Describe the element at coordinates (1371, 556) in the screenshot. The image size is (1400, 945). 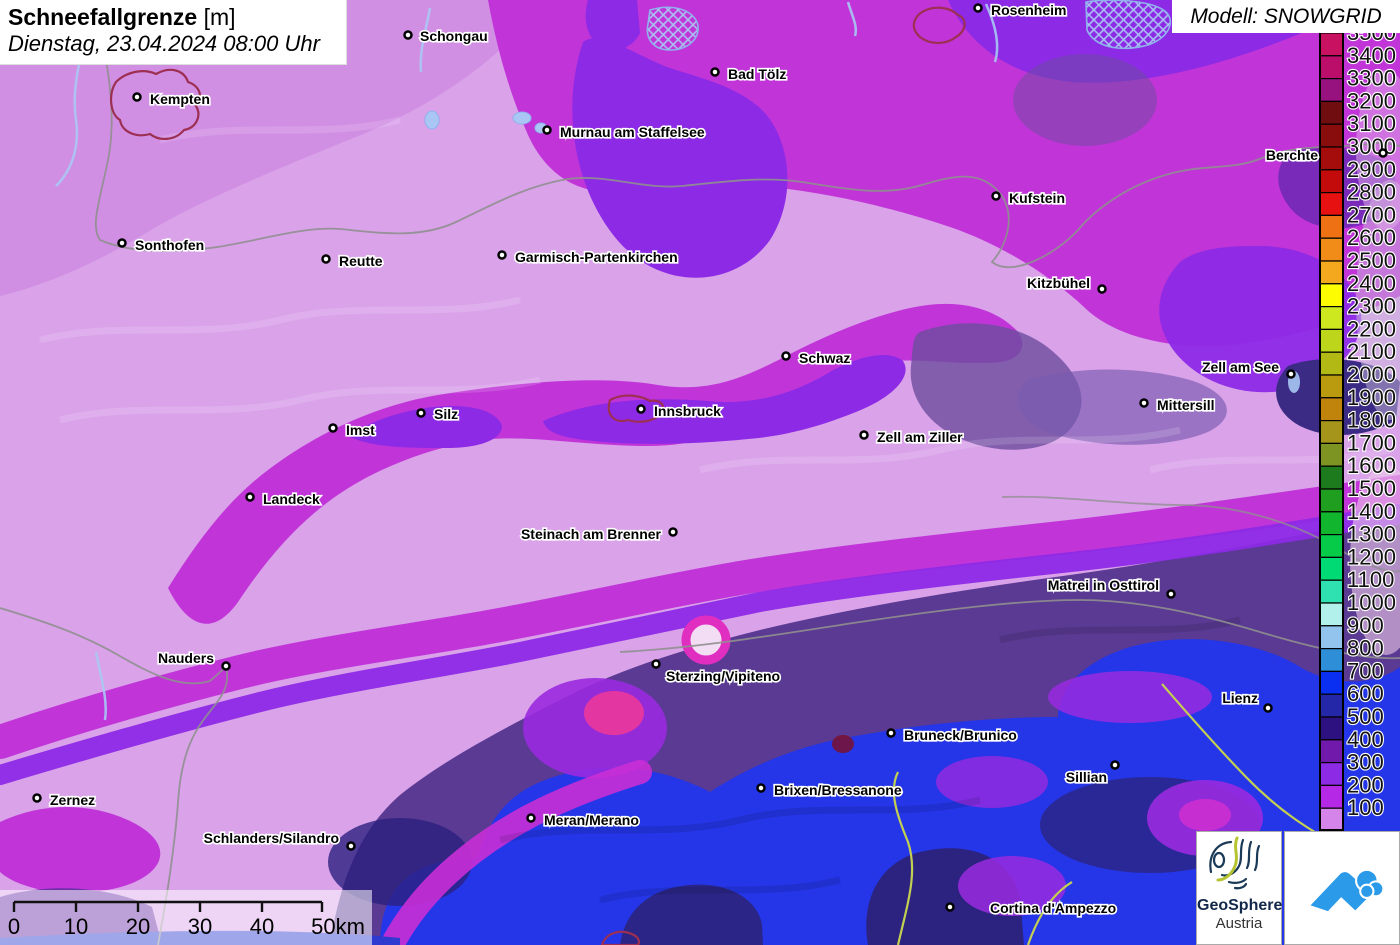
I see `colorbar-tick-label: 1200` at that location.